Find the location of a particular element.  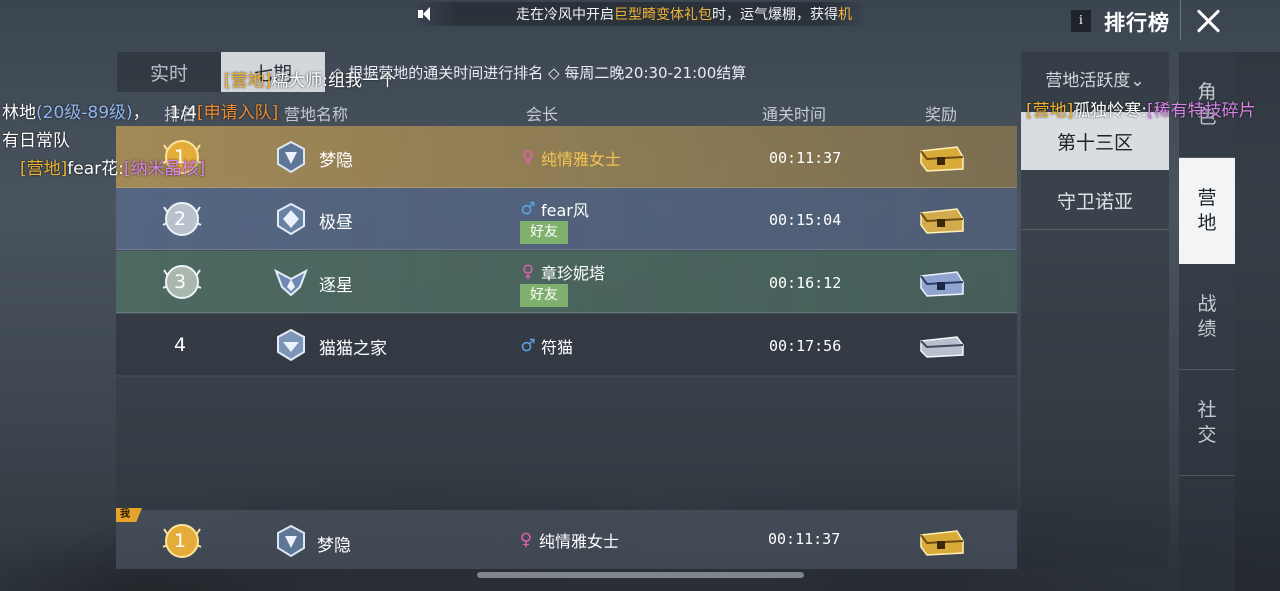

camp-name: 逐星 is located at coordinates (336, 286).